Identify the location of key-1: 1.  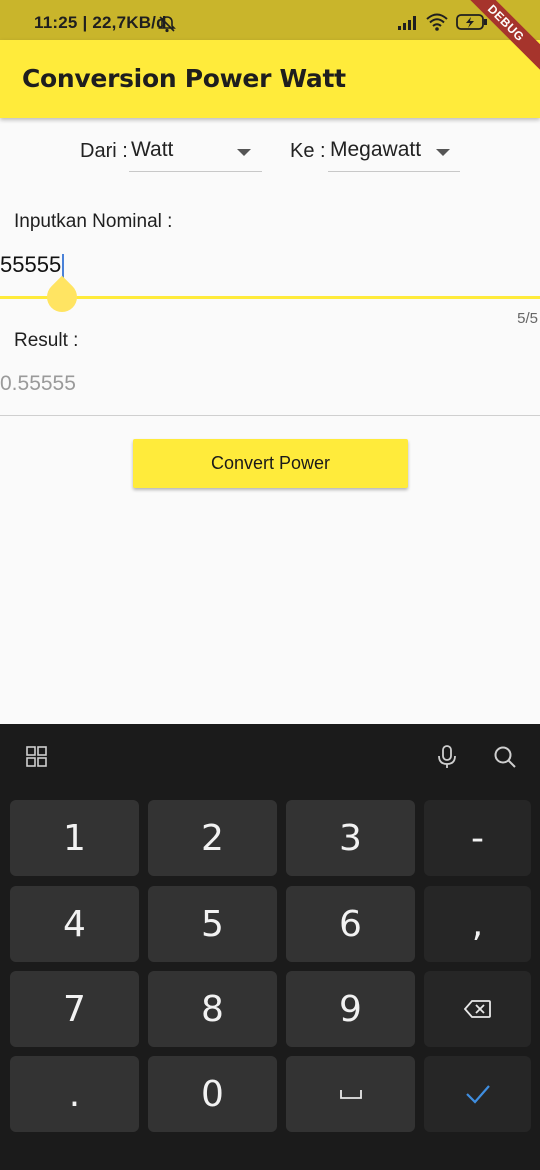
(74, 838).